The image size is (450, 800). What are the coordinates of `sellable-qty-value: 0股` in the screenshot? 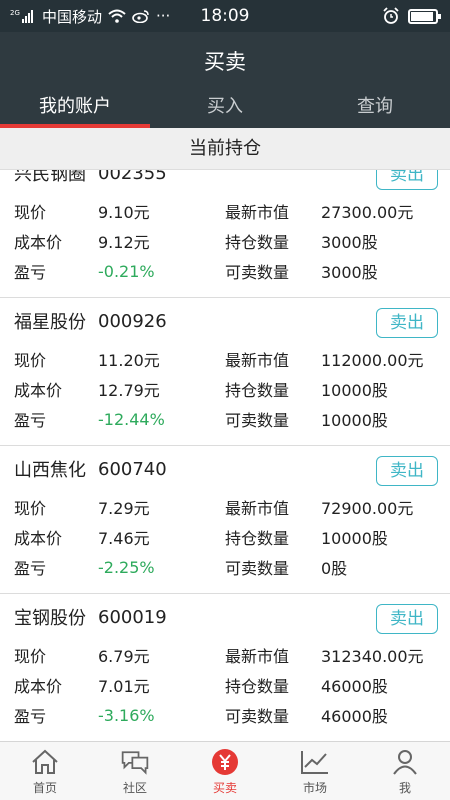 It's located at (334, 568).